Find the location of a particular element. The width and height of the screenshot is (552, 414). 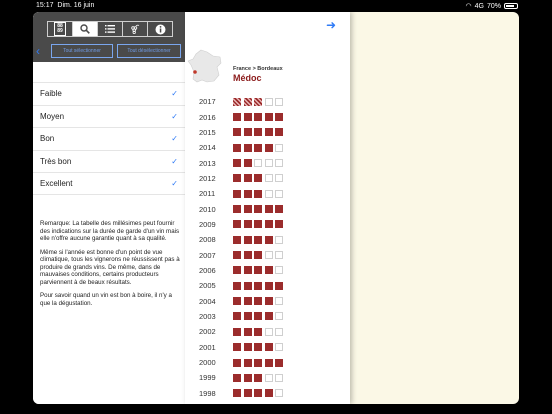

toolbar: 88 89 is located at coordinates (110, 29).